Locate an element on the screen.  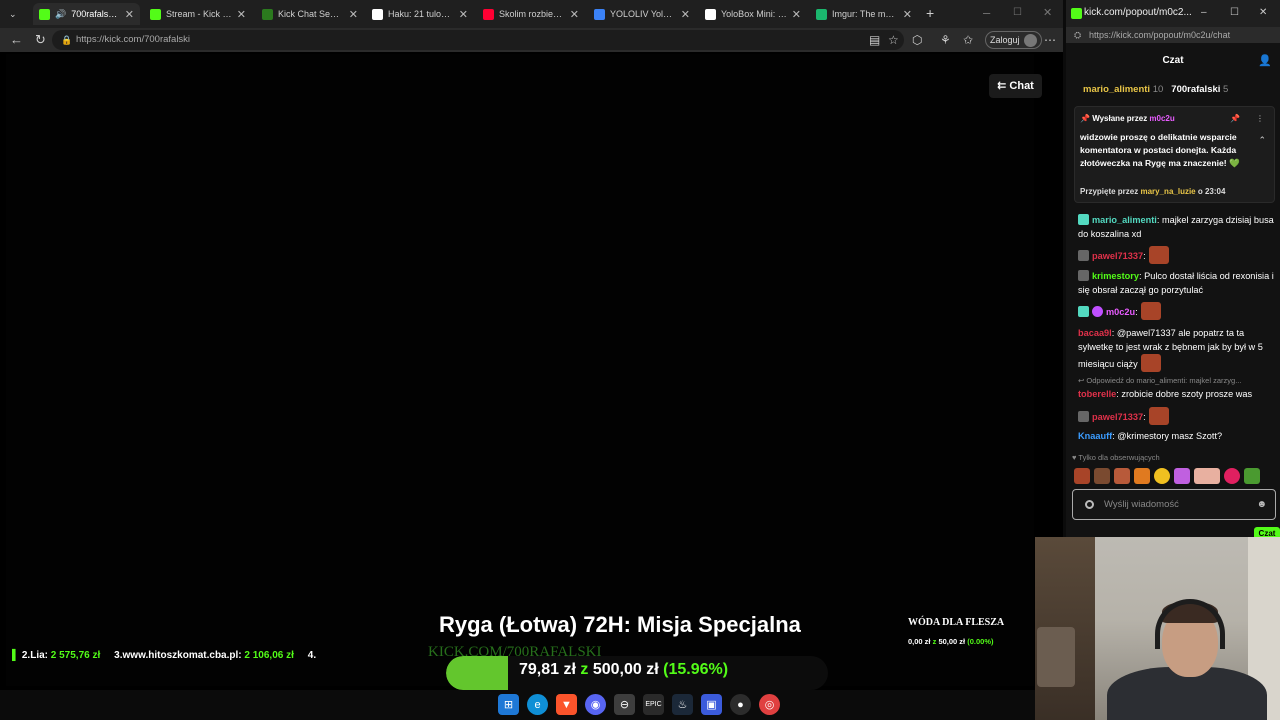
windows-start-icon: ⊞ is located at coordinates (508, 704).